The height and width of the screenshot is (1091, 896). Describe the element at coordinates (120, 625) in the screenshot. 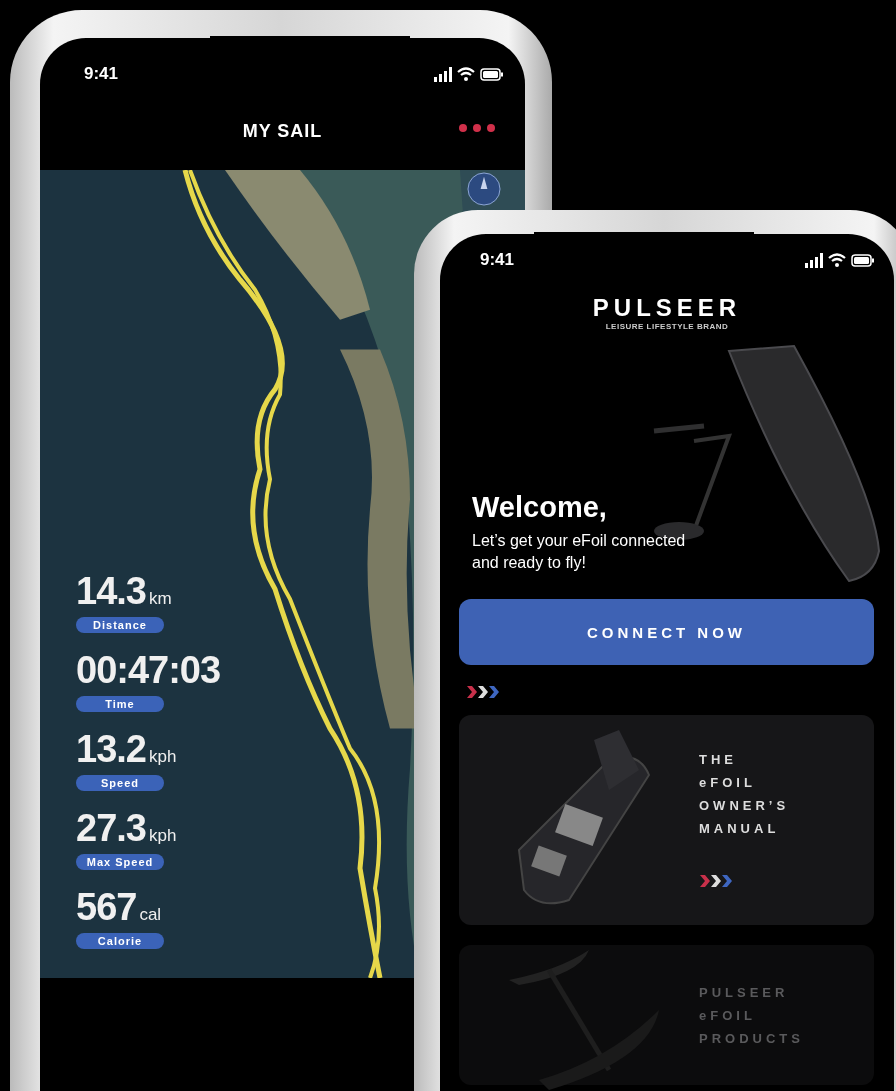

I see `stat-label: Distance` at that location.